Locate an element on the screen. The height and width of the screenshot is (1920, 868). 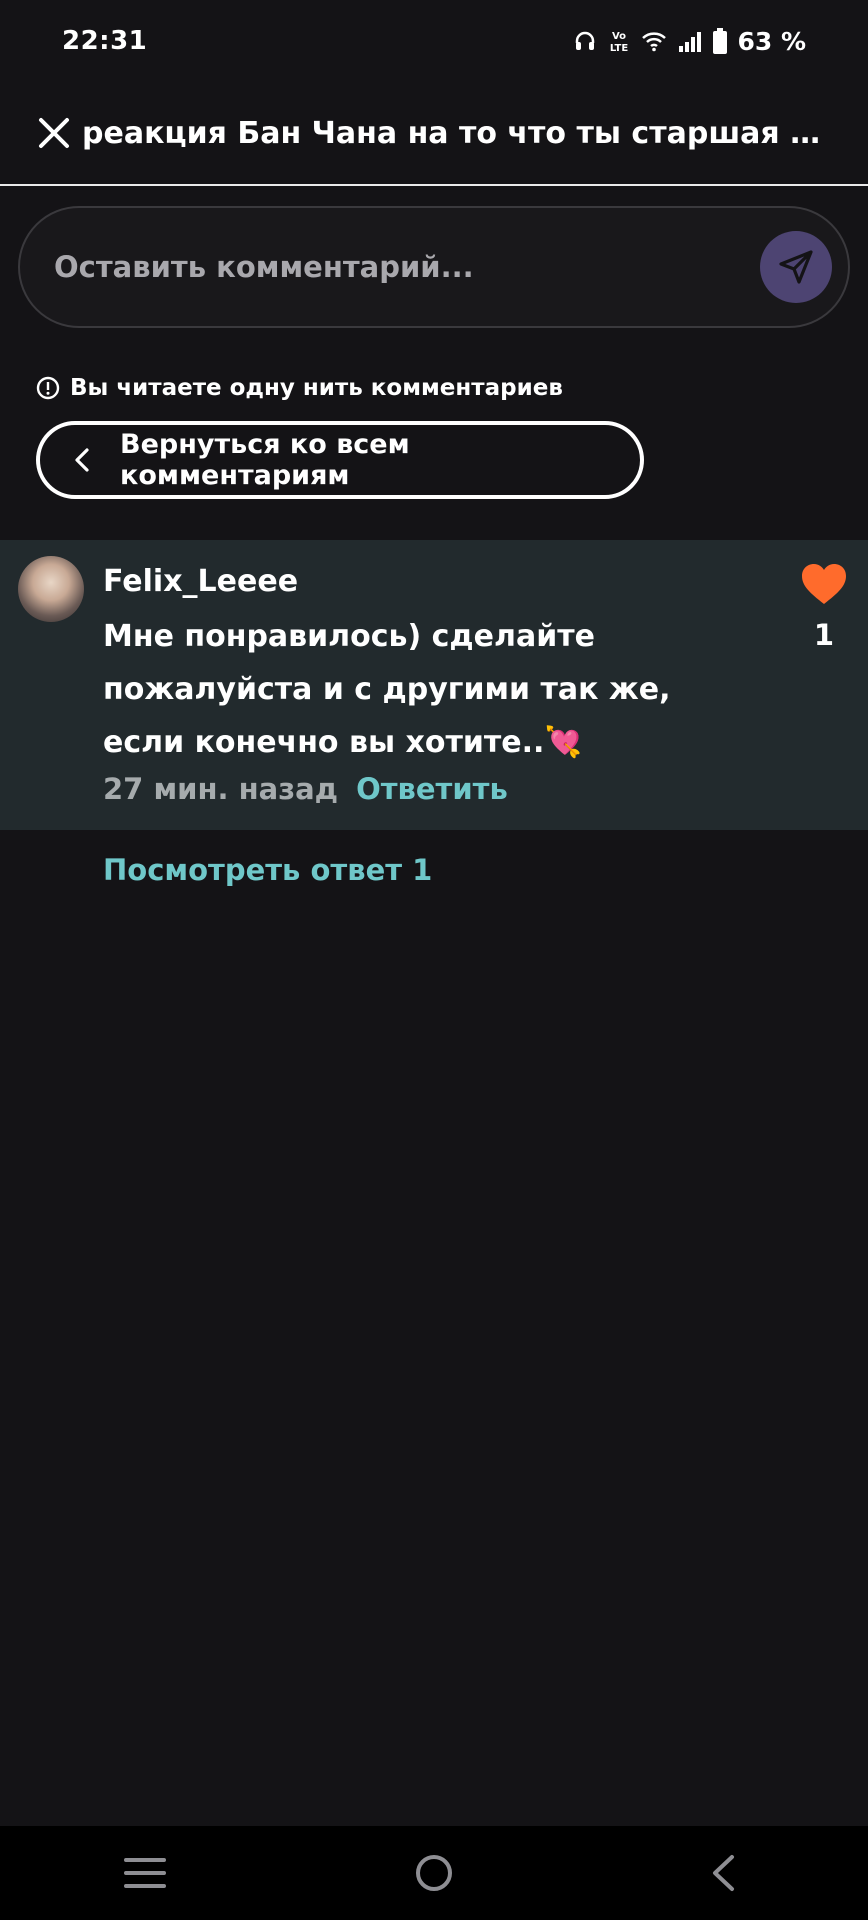
back-icon is located at coordinates (724, 1873).